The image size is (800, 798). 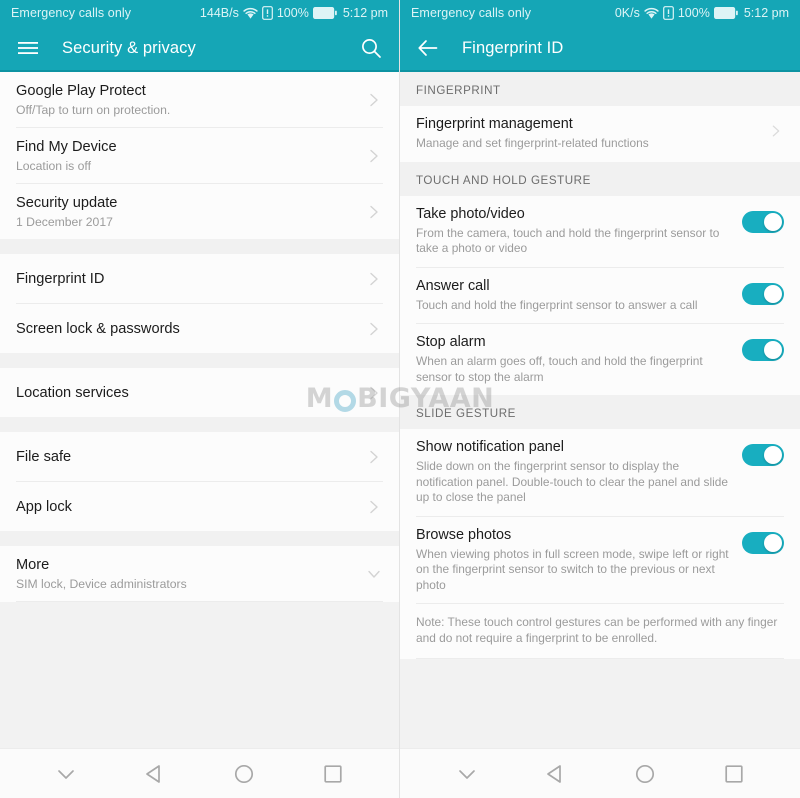 I want to click on list-item-title: Google Play Protect, so click(x=81, y=91).